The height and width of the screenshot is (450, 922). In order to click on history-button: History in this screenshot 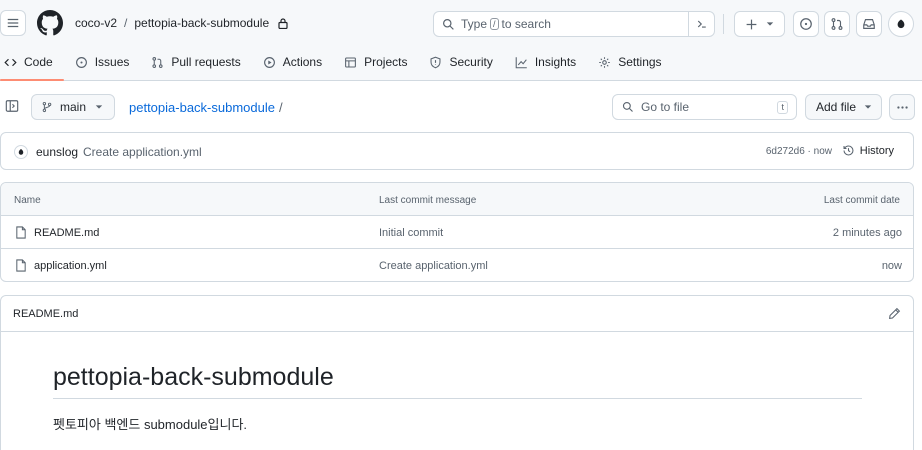, I will do `click(868, 150)`.